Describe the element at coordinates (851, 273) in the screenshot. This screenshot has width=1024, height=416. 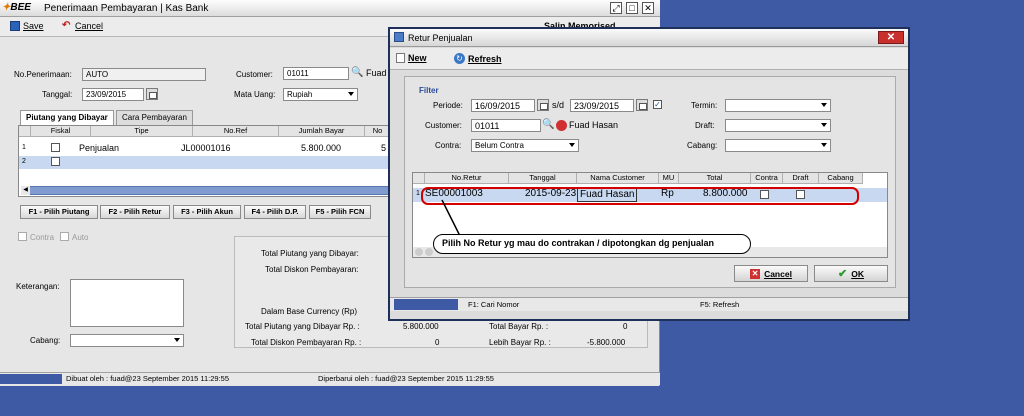
I see `ok-button: ✔ OK` at that location.